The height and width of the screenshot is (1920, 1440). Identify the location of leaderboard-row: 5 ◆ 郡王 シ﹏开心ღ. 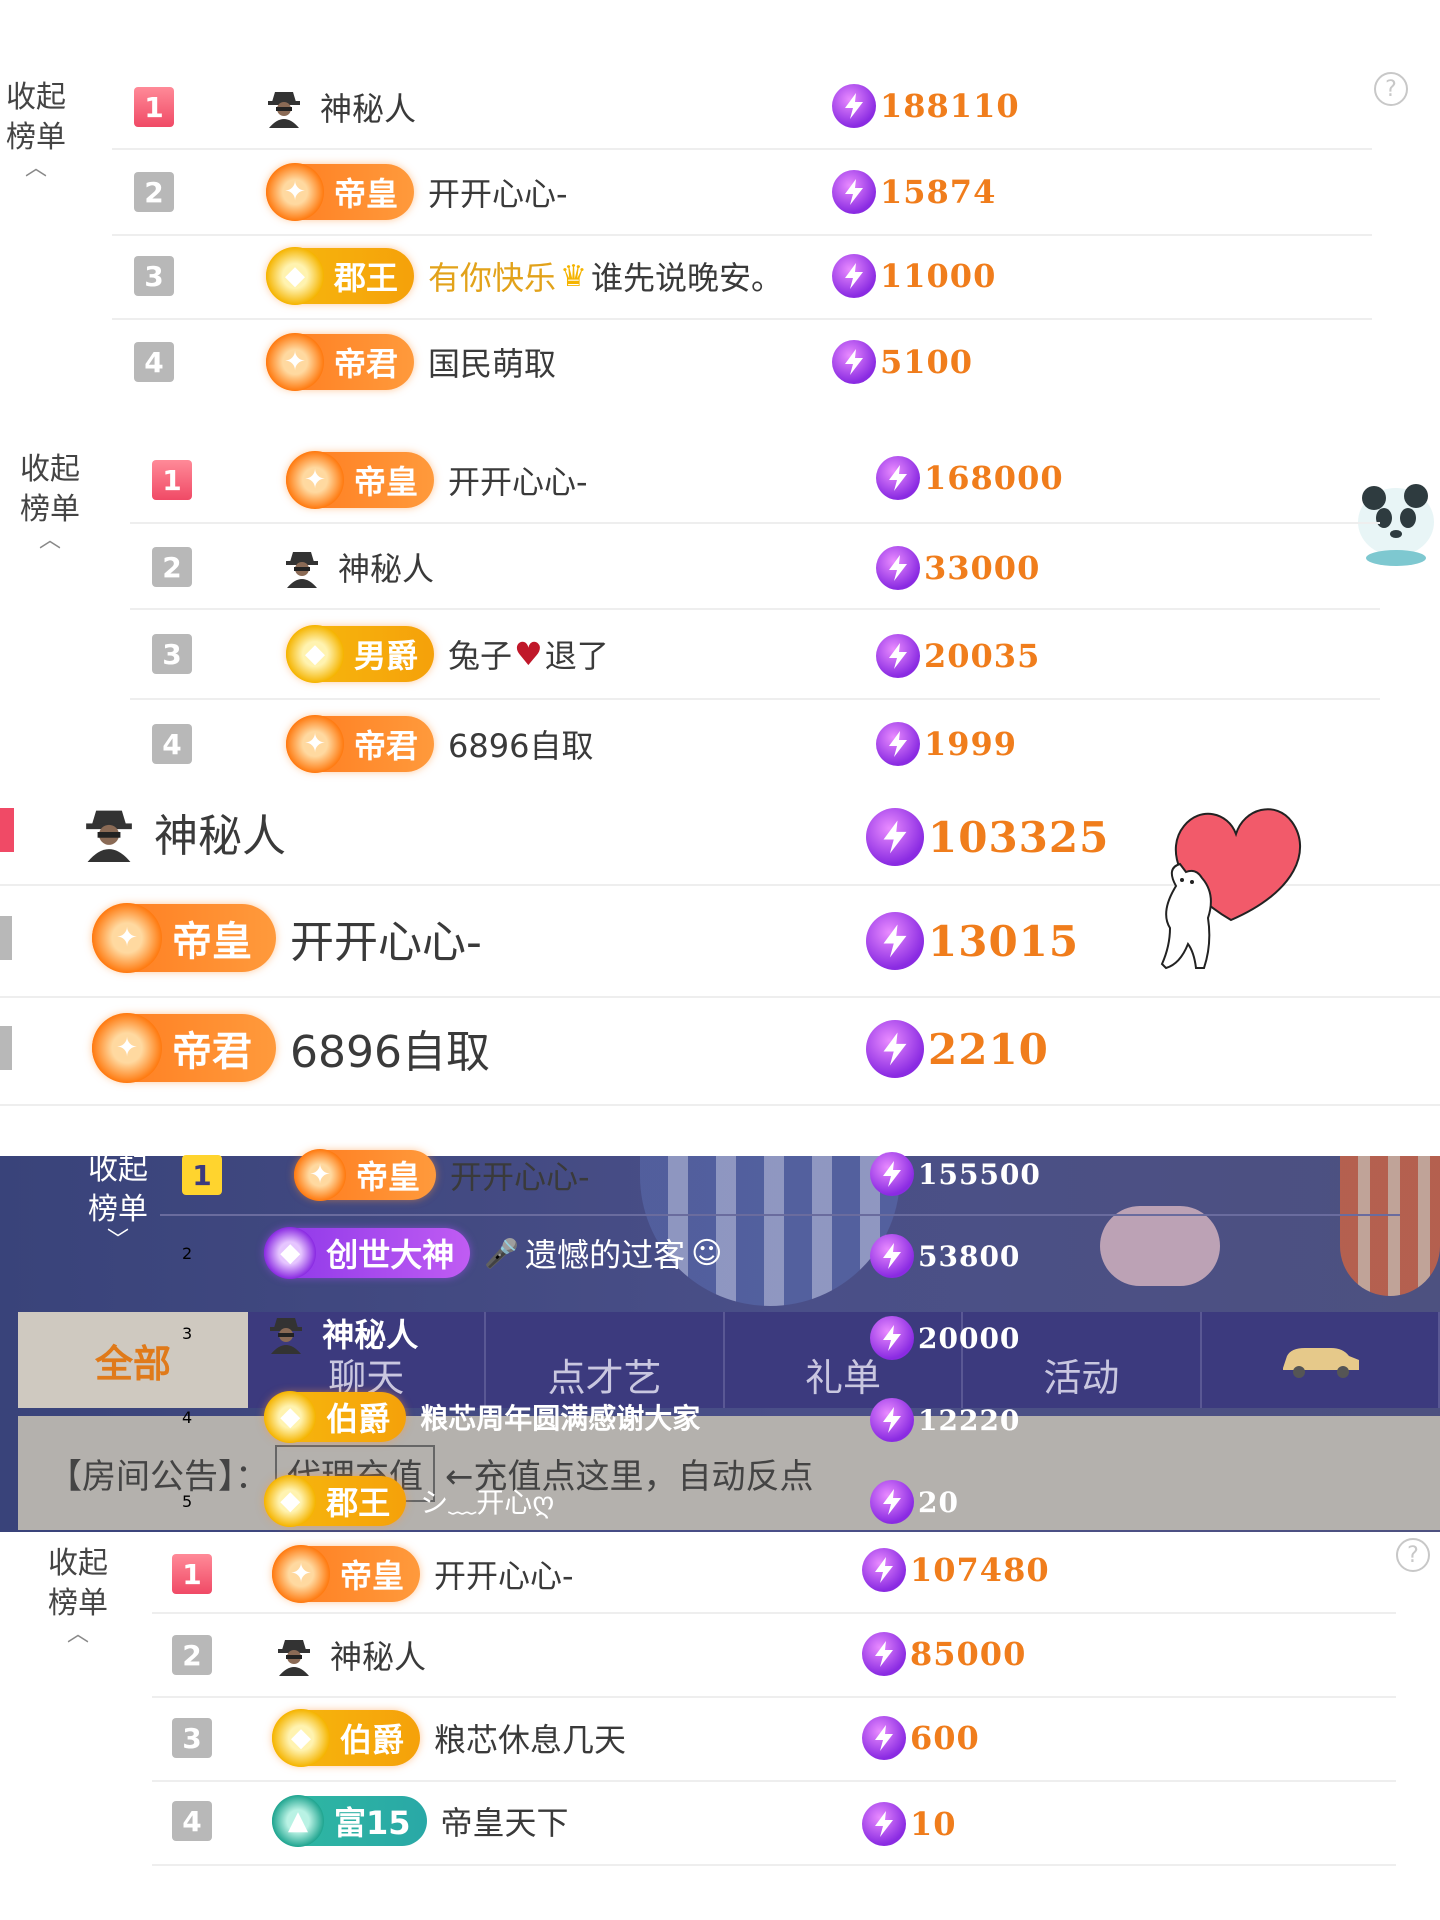
(368, 1501).